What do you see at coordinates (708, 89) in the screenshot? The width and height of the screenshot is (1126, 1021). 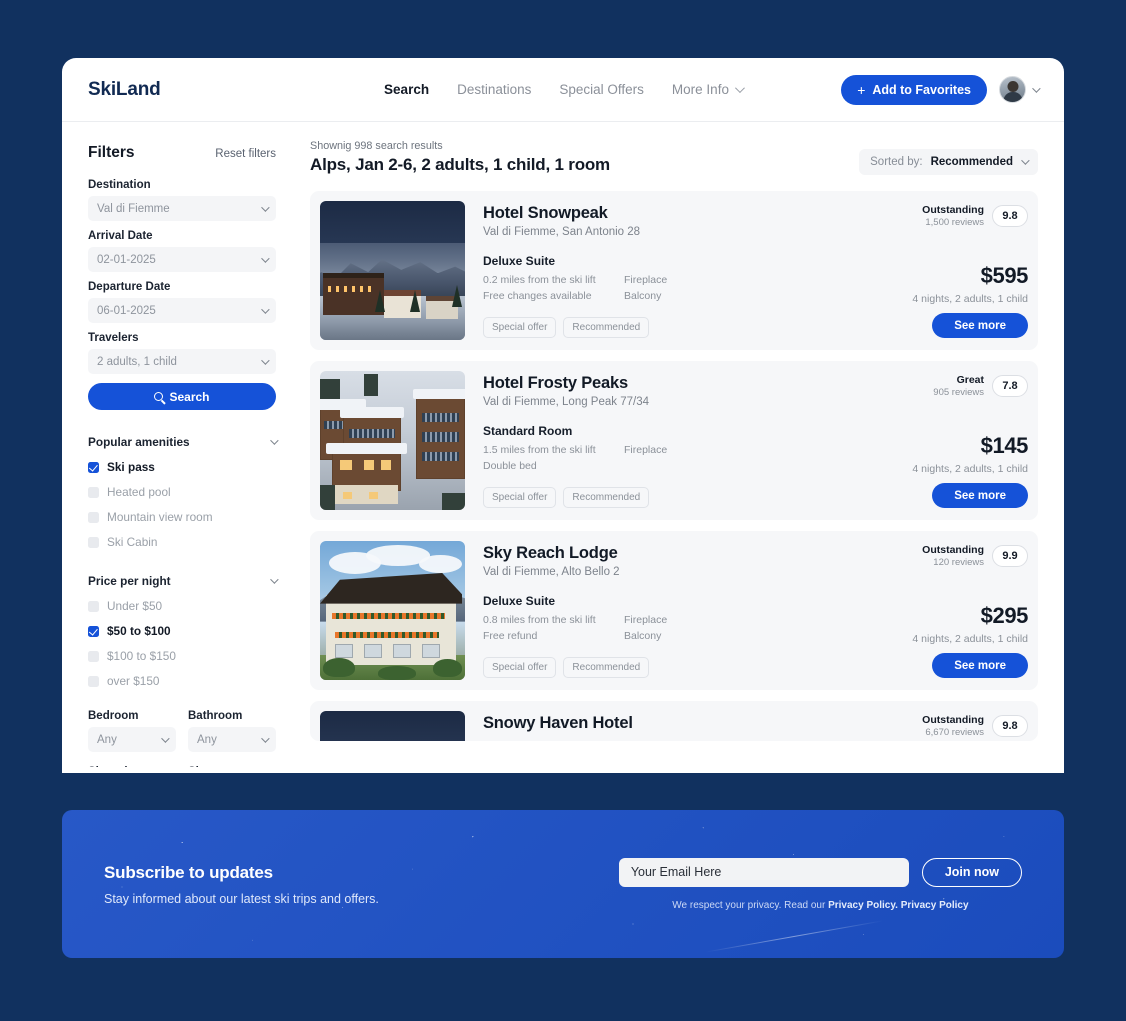 I see `nav-item-more-info: More Info` at bounding box center [708, 89].